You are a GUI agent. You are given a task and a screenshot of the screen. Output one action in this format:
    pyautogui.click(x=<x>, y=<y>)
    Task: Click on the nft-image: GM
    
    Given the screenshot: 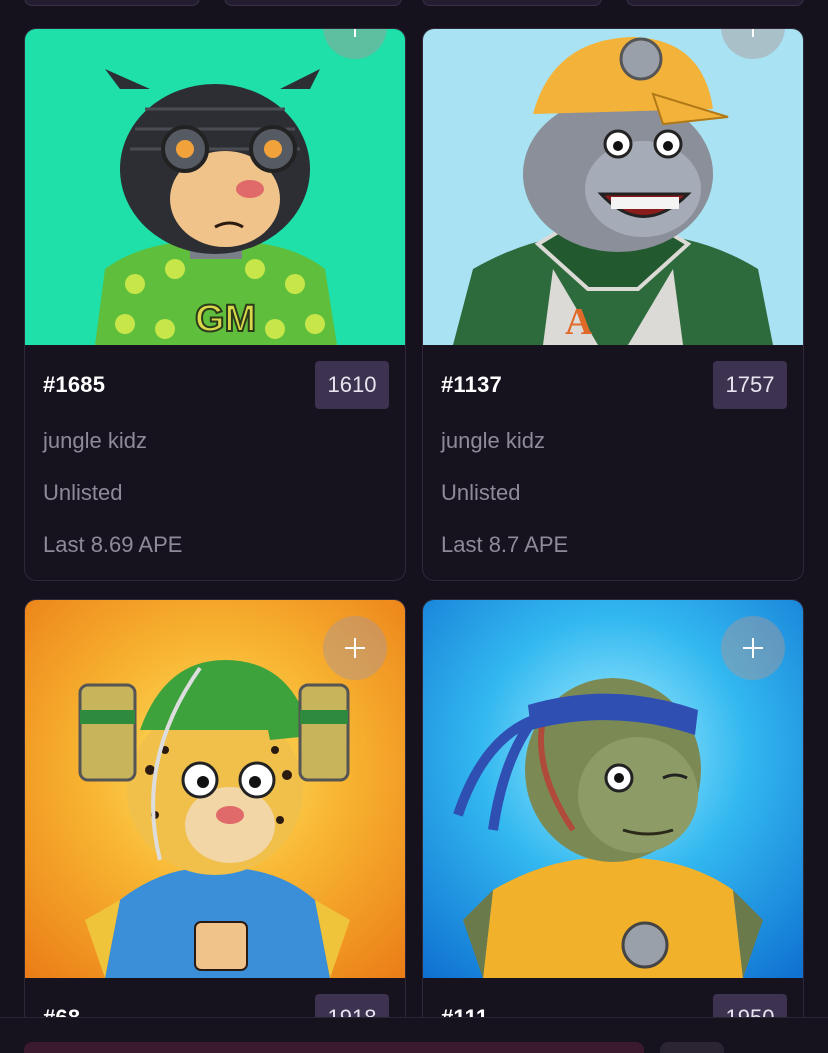 What is the action you would take?
    pyautogui.click(x=215, y=187)
    